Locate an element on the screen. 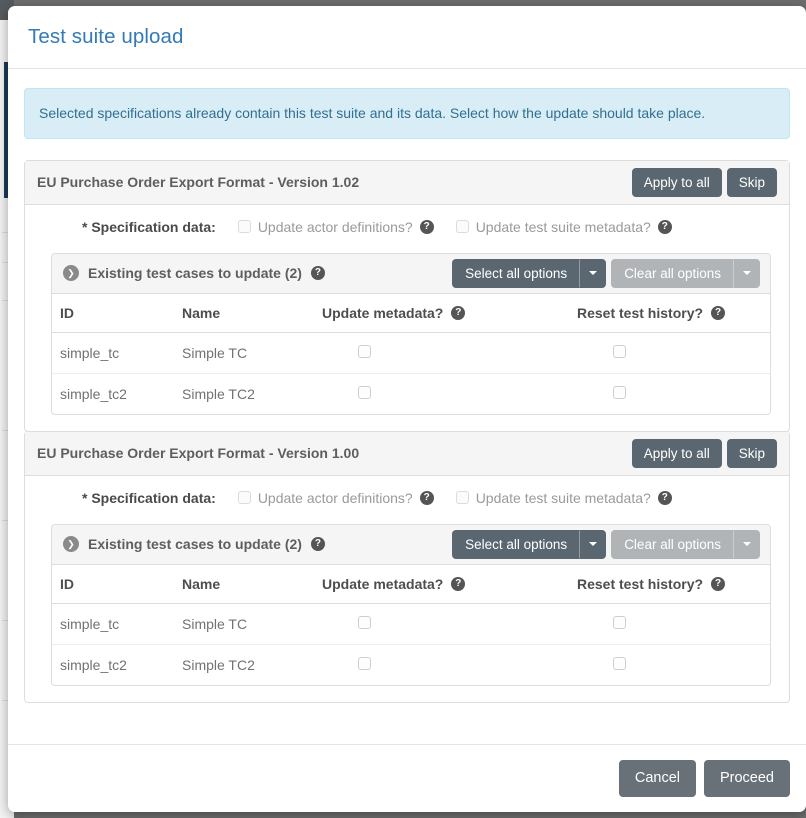  cell-name: Simple TC is located at coordinates (252, 353).